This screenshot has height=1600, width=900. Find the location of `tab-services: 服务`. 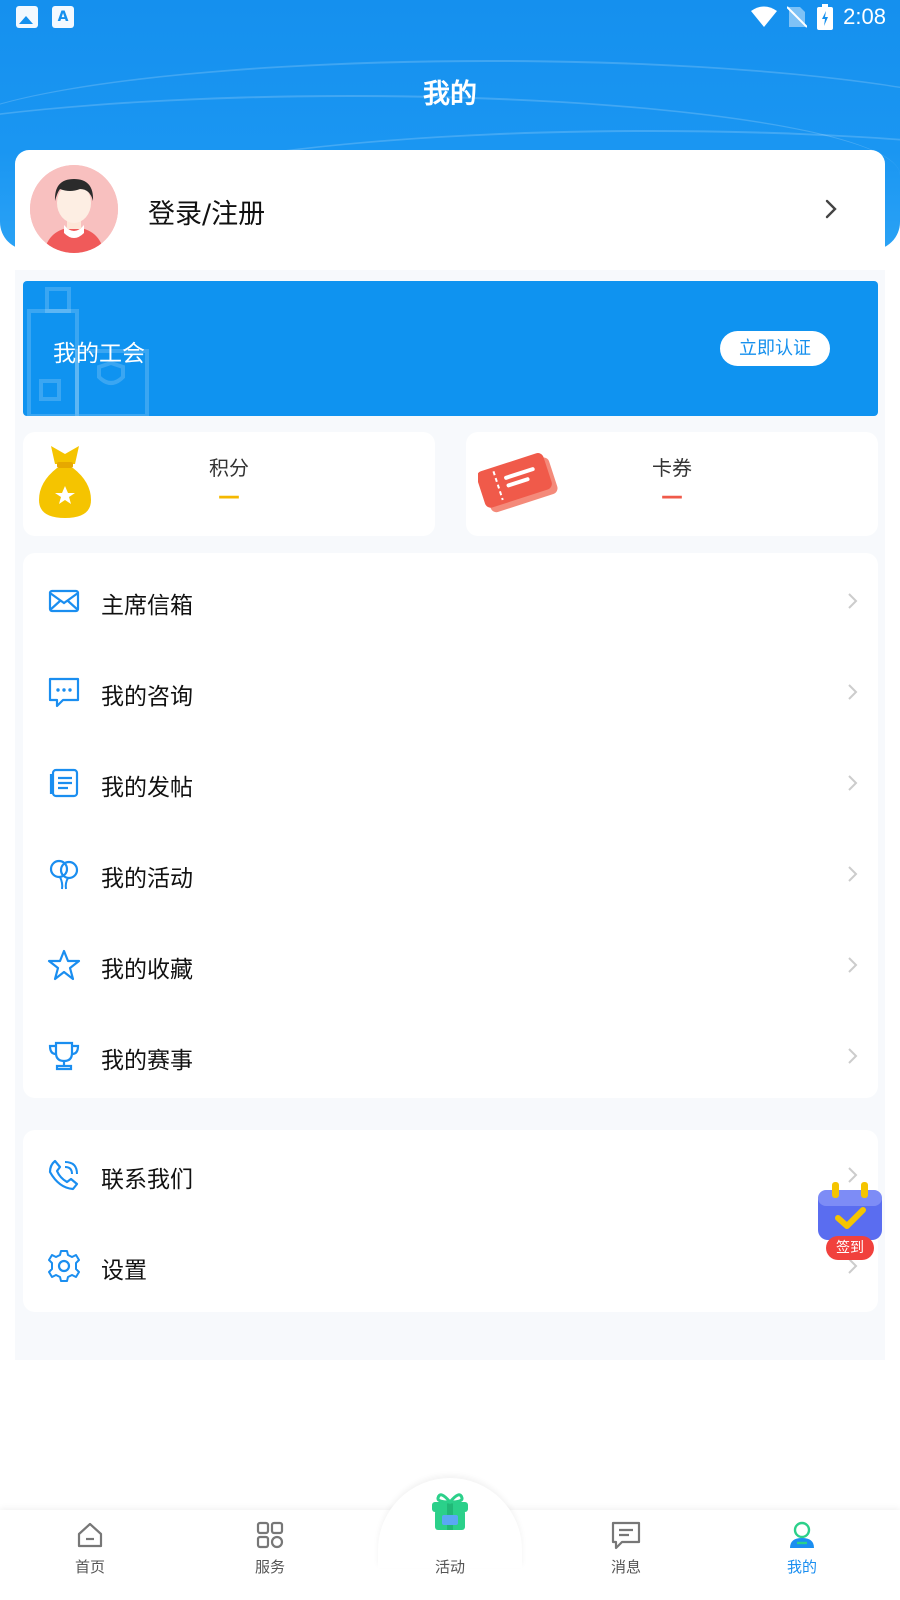

tab-services: 服务 is located at coordinates (270, 1559).